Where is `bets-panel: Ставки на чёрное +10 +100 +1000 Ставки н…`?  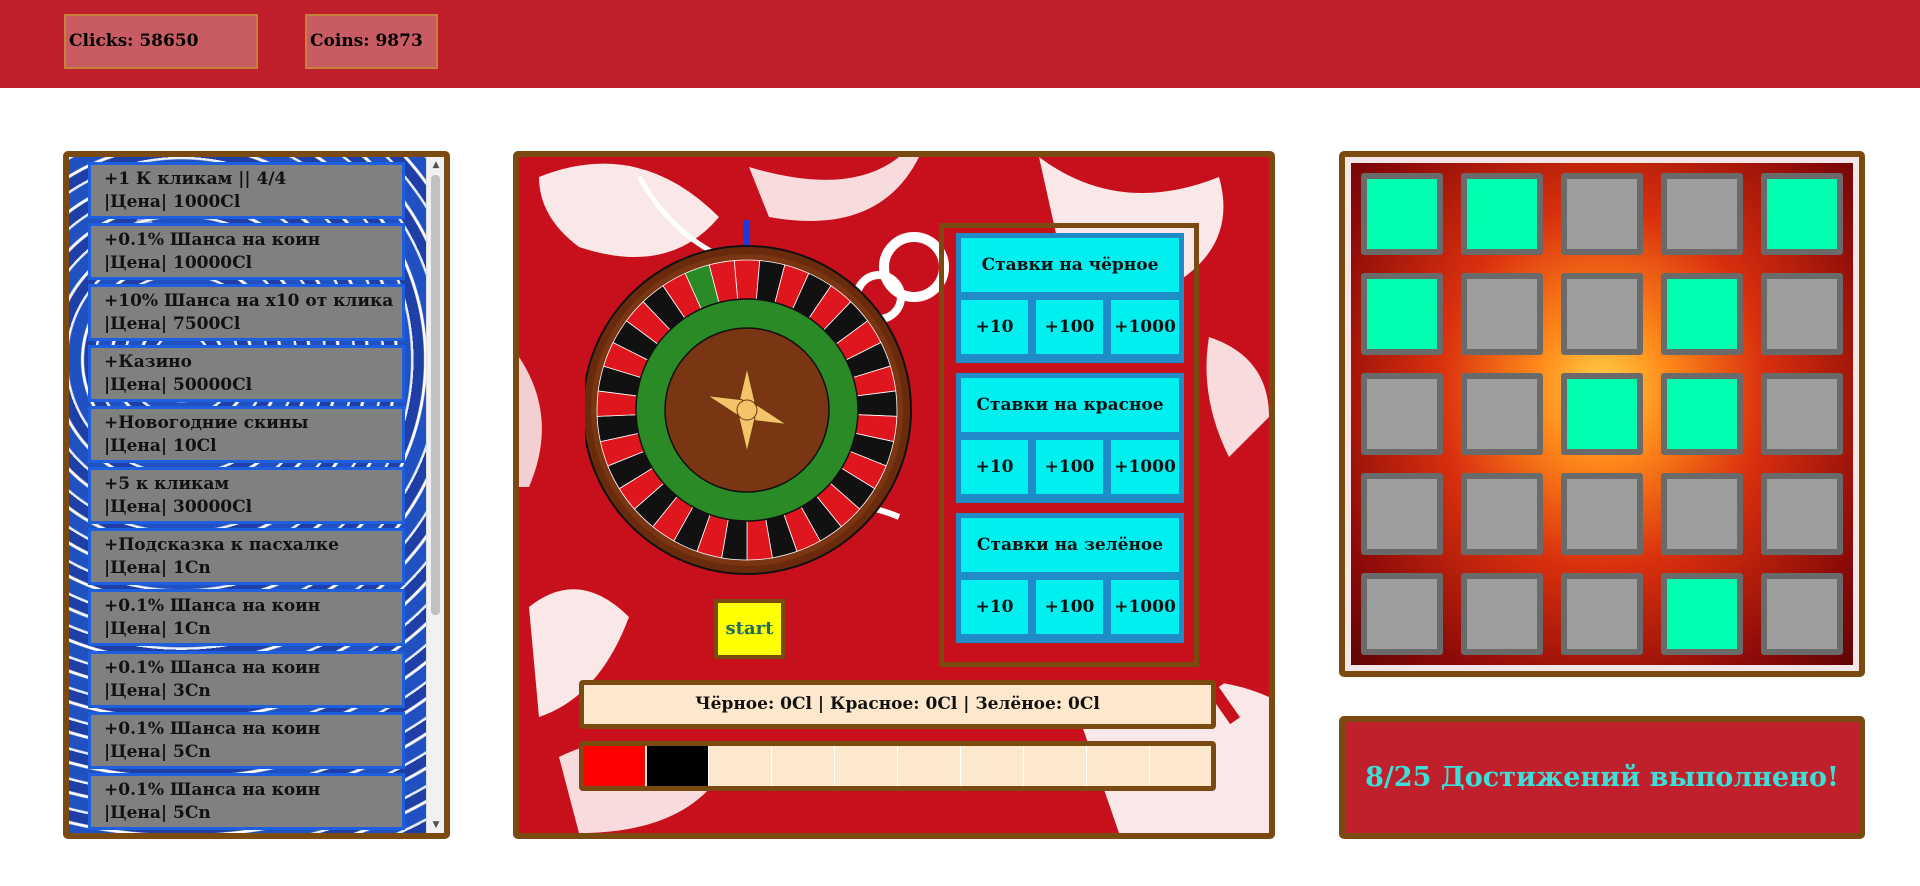
bets-panel: Ставки на чёрное +10 +100 +1000 Ставки н… is located at coordinates (1069, 445).